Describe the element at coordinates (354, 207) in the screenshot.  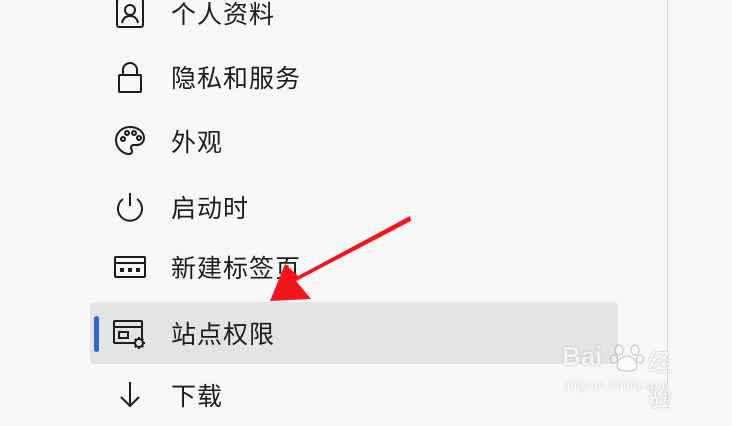
I see `sidebar-item-startup: 启动时` at that location.